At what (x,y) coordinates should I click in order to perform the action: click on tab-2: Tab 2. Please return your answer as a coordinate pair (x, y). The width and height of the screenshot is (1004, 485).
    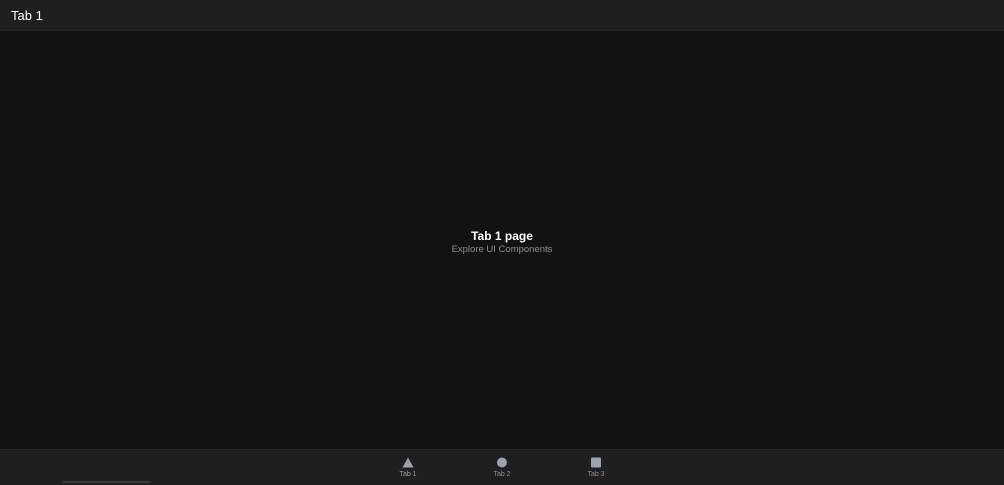
    Looking at the image, I should click on (502, 468).